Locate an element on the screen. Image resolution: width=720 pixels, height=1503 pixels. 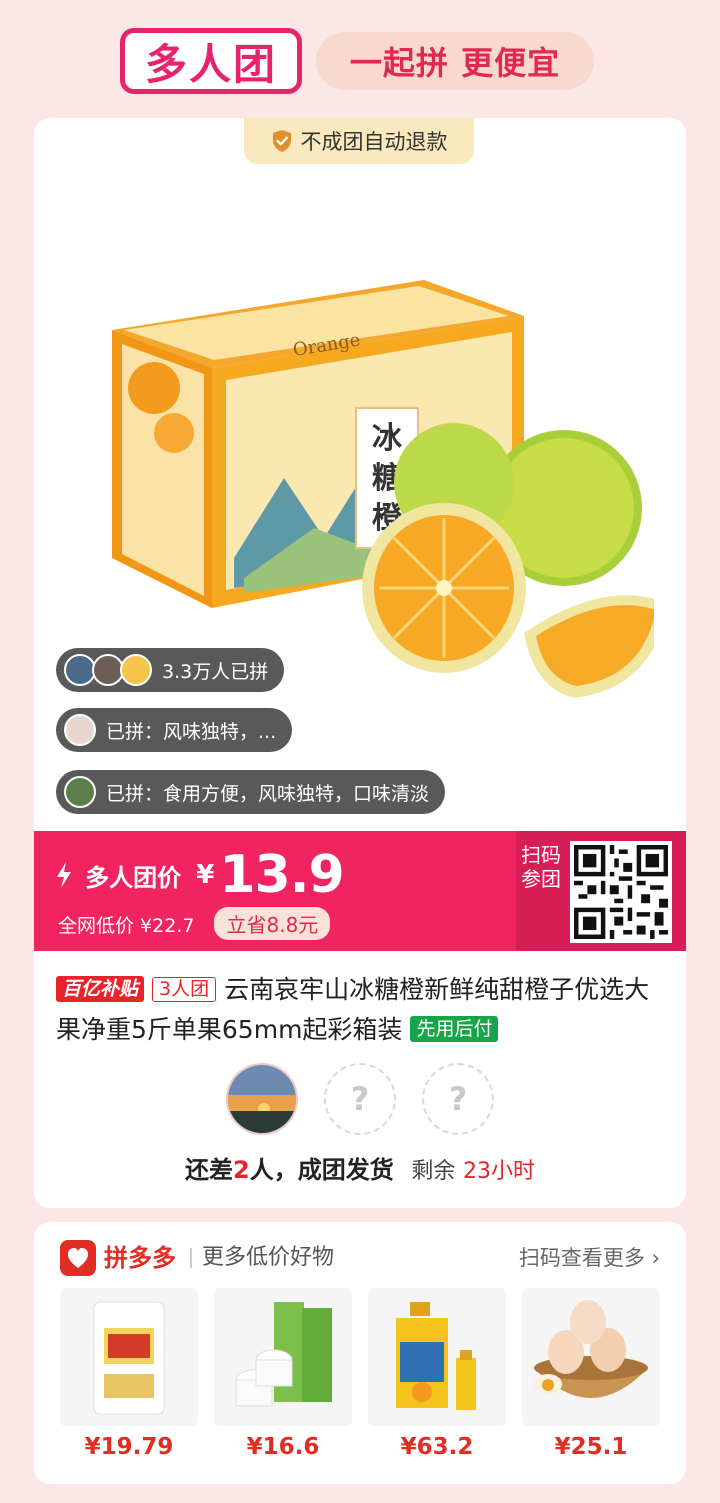
qr-code-icon is located at coordinates (621, 892).